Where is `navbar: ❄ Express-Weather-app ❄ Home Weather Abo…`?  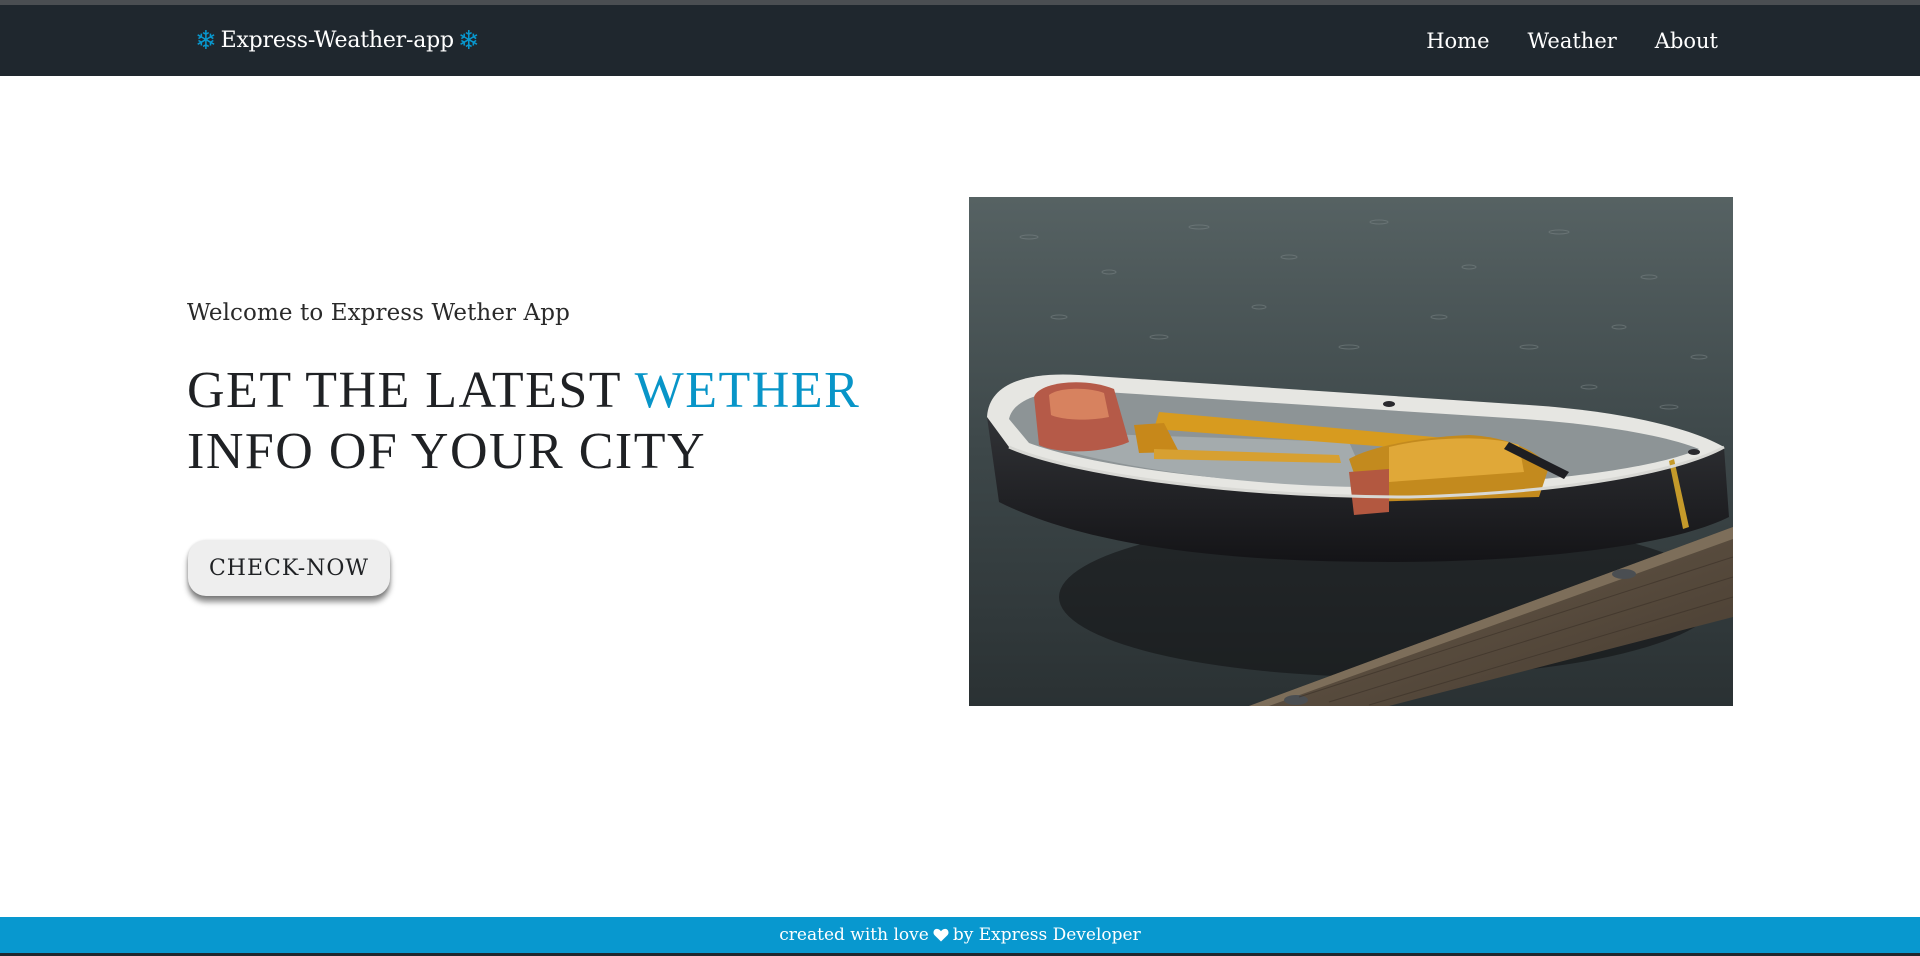
navbar: ❄ Express-Weather-app ❄ Home Weather Abo… is located at coordinates (960, 40).